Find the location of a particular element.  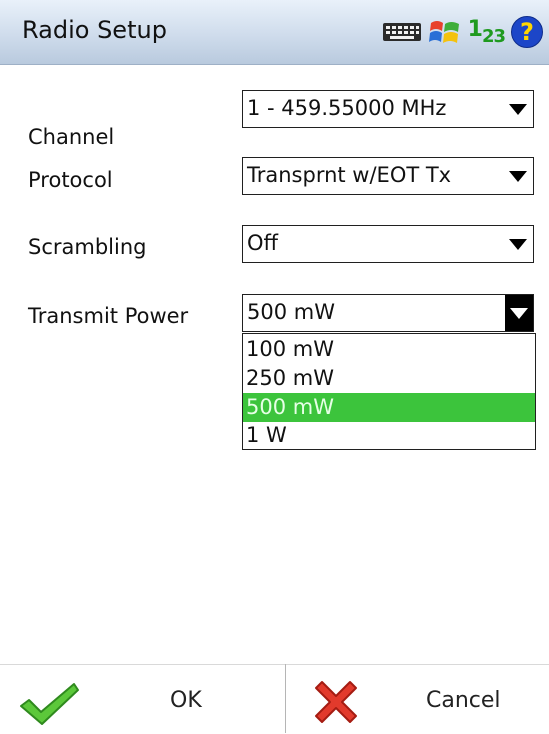

dropdown-button is located at coordinates (519, 313).